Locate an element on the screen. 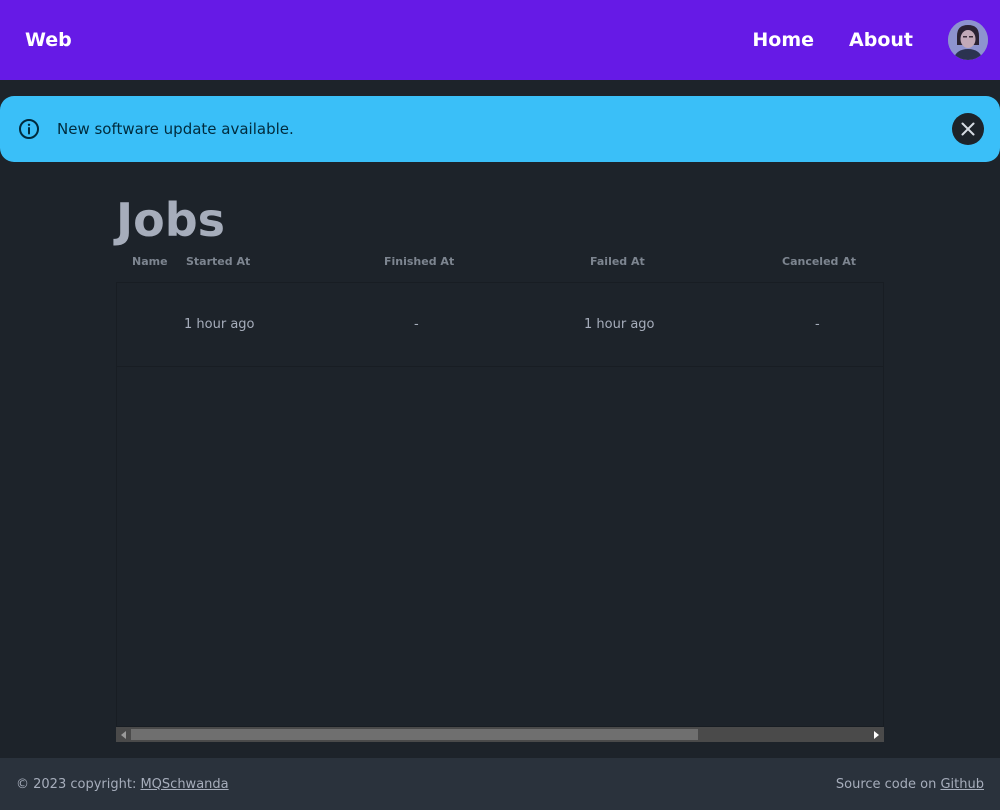 The height and width of the screenshot is (810, 1000). alert-close-button is located at coordinates (968, 129).